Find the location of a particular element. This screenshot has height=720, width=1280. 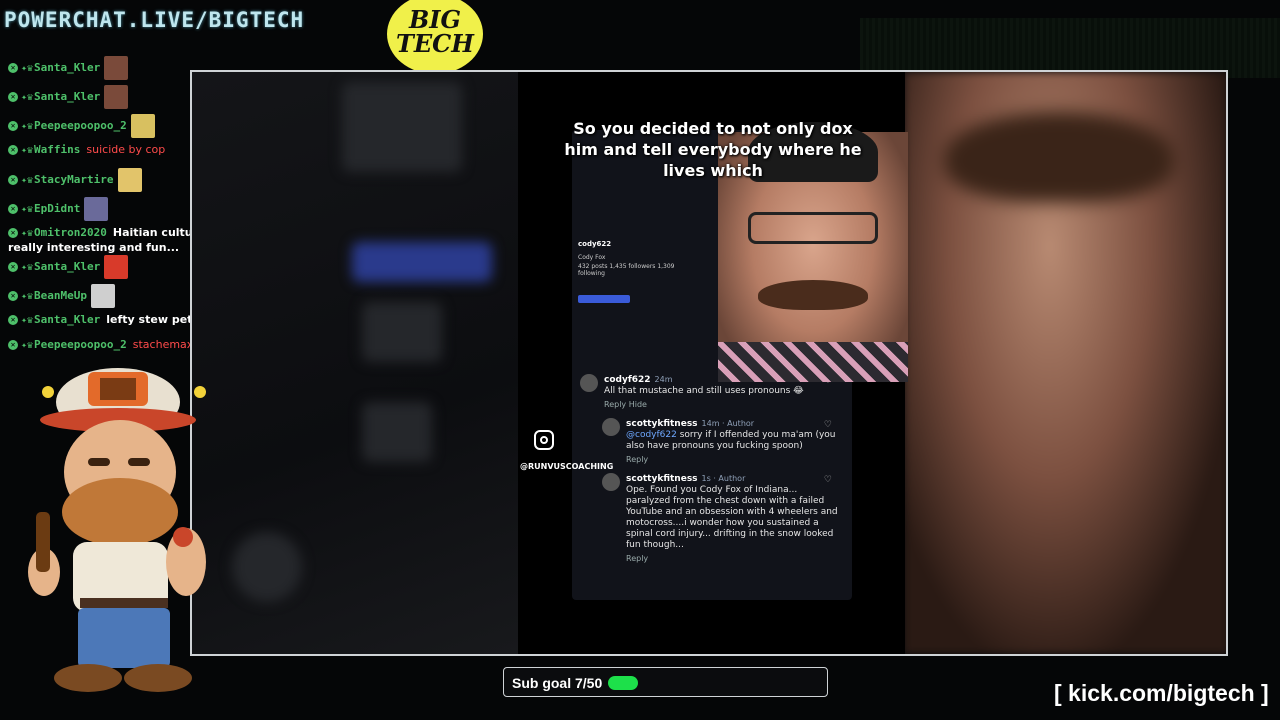

instagram-icon is located at coordinates (544, 440).